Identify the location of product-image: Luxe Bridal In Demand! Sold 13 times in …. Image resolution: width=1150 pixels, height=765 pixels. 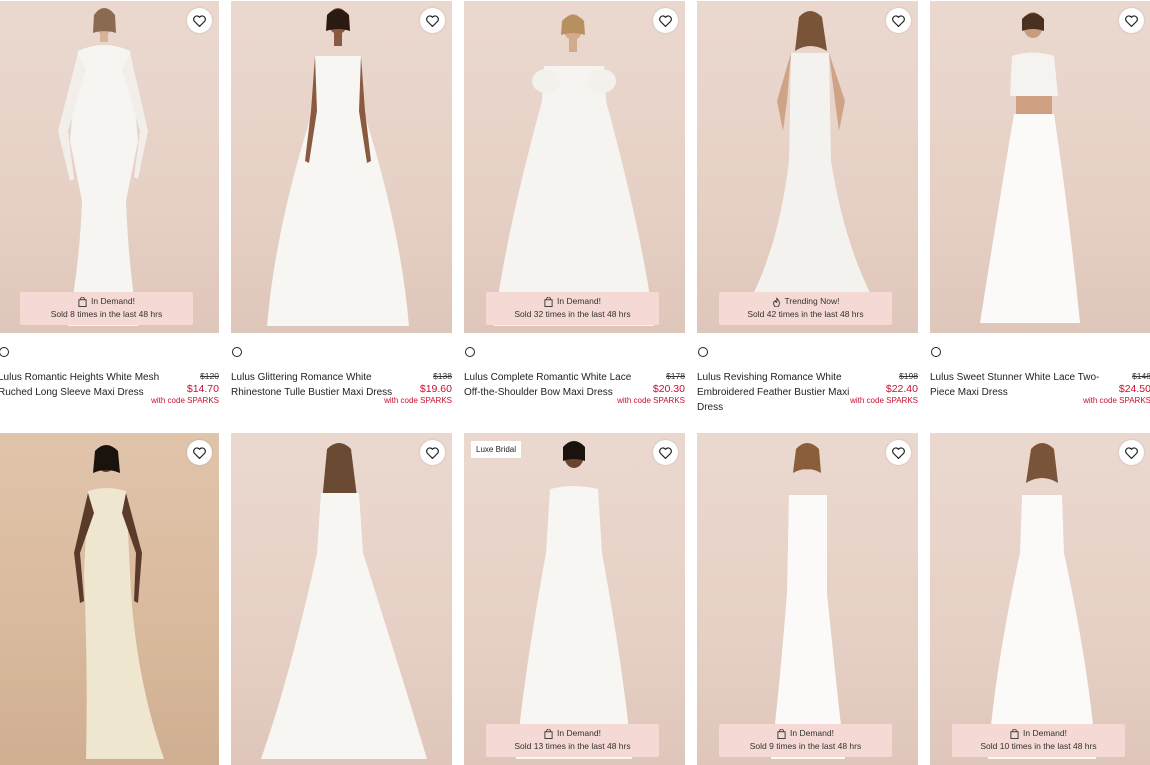
(574, 599).